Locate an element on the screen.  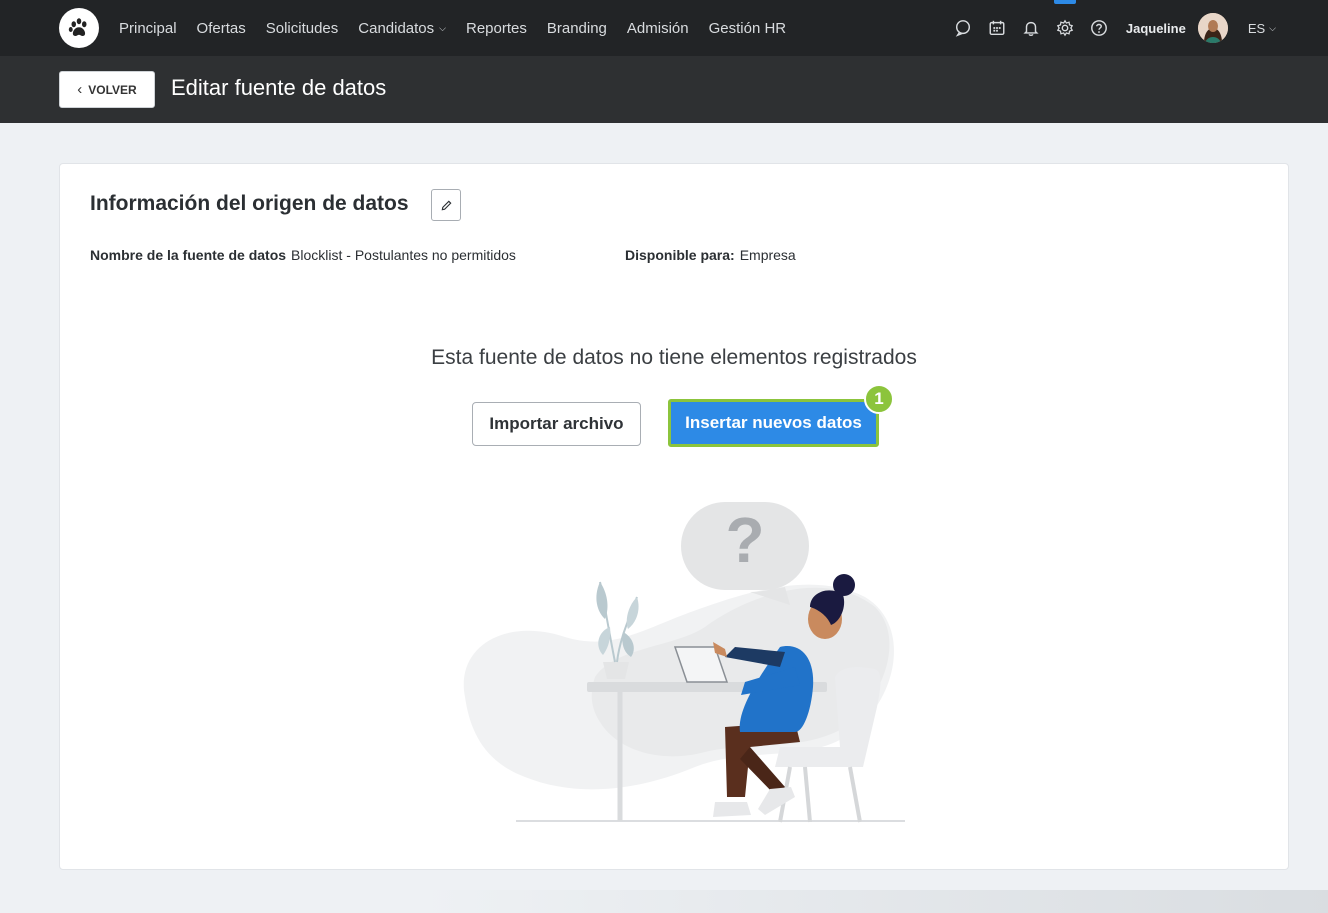
back-button: ‹ VOLVER is located at coordinates (107, 89).